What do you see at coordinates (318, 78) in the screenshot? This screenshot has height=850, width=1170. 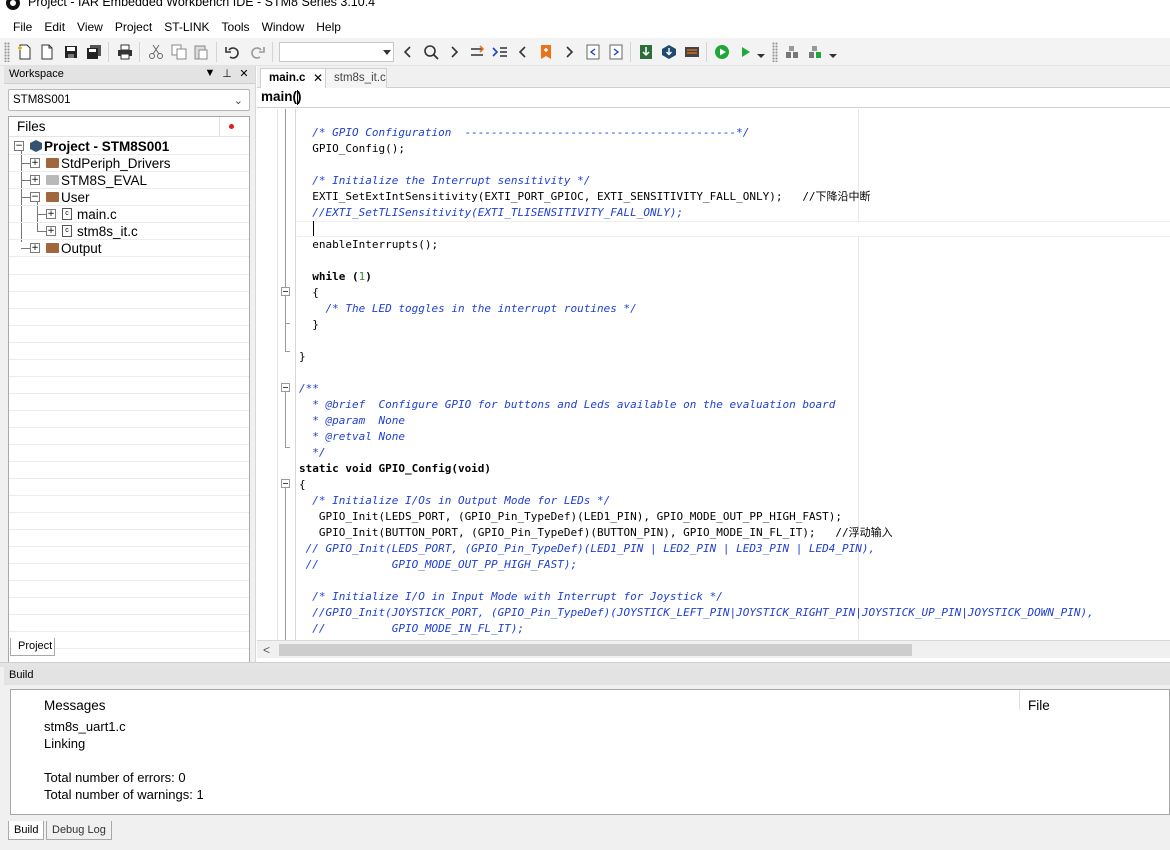 I see `close-tab-icon: ✕` at bounding box center [318, 78].